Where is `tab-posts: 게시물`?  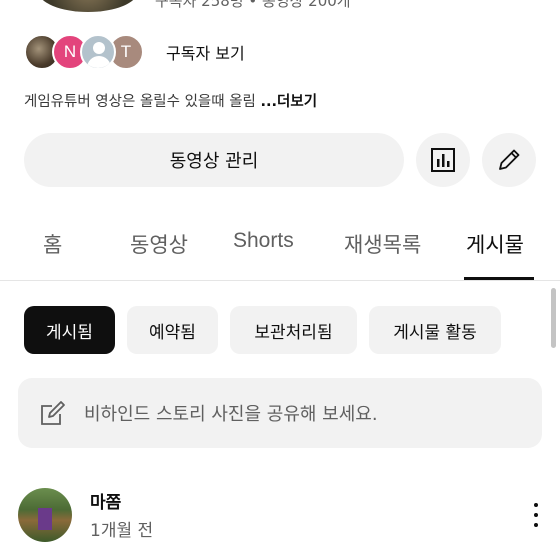
tab-posts: 게시물 is located at coordinates (495, 244).